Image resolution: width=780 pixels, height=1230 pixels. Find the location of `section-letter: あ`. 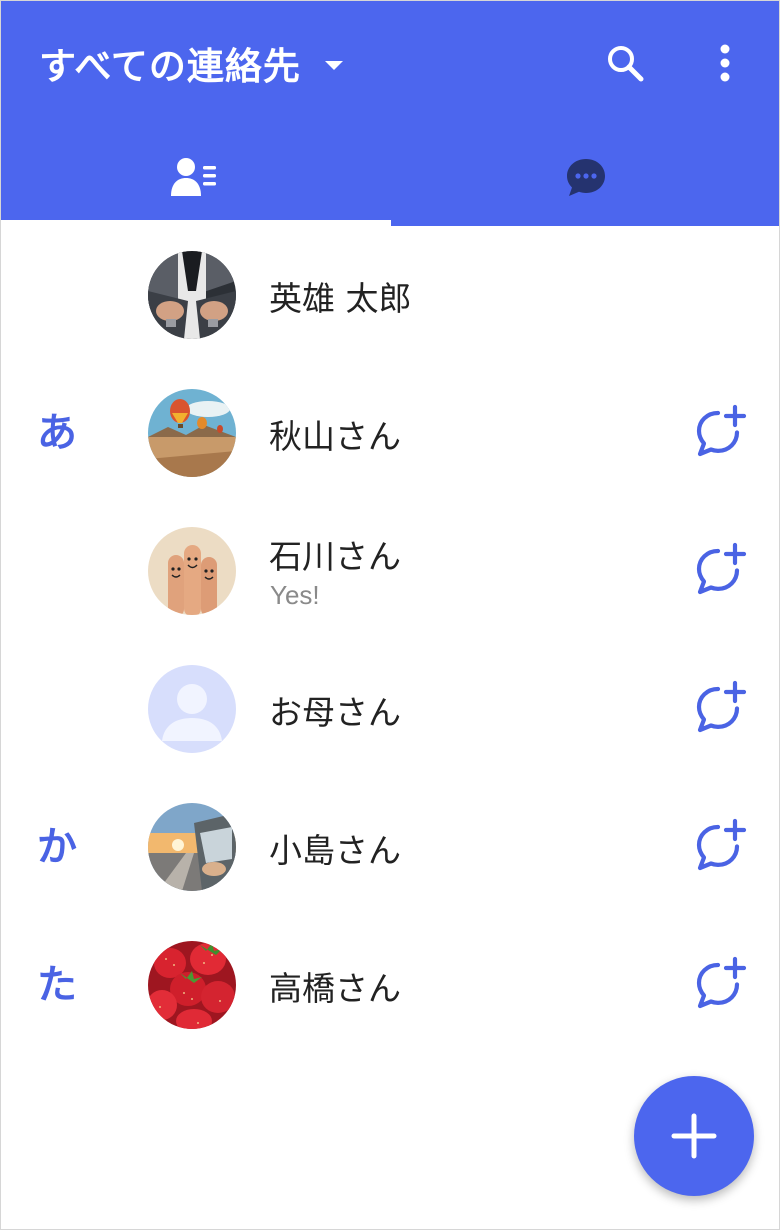

section-letter: あ is located at coordinates (57, 433).